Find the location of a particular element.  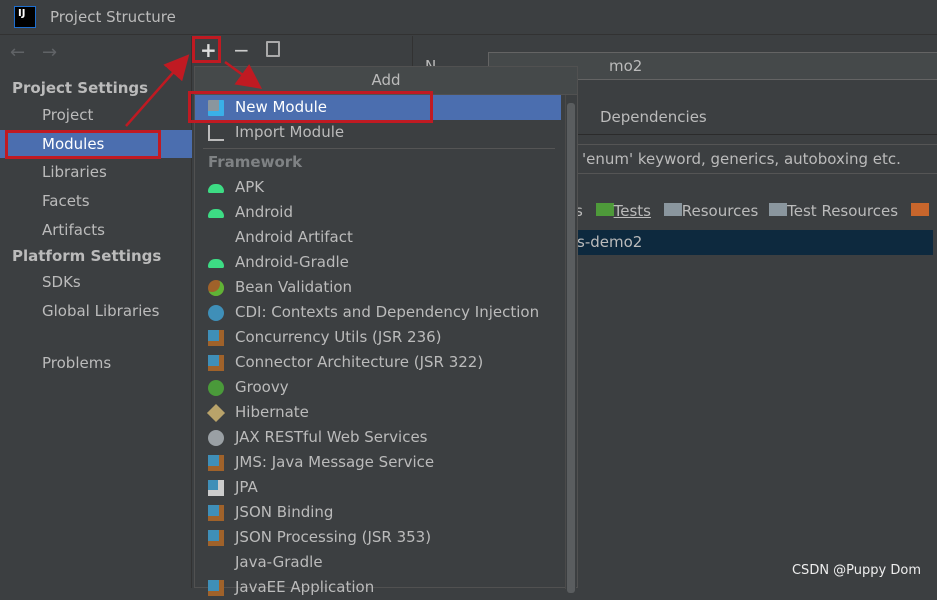

arrow-modules-to-add is located at coordinates (157, 90).